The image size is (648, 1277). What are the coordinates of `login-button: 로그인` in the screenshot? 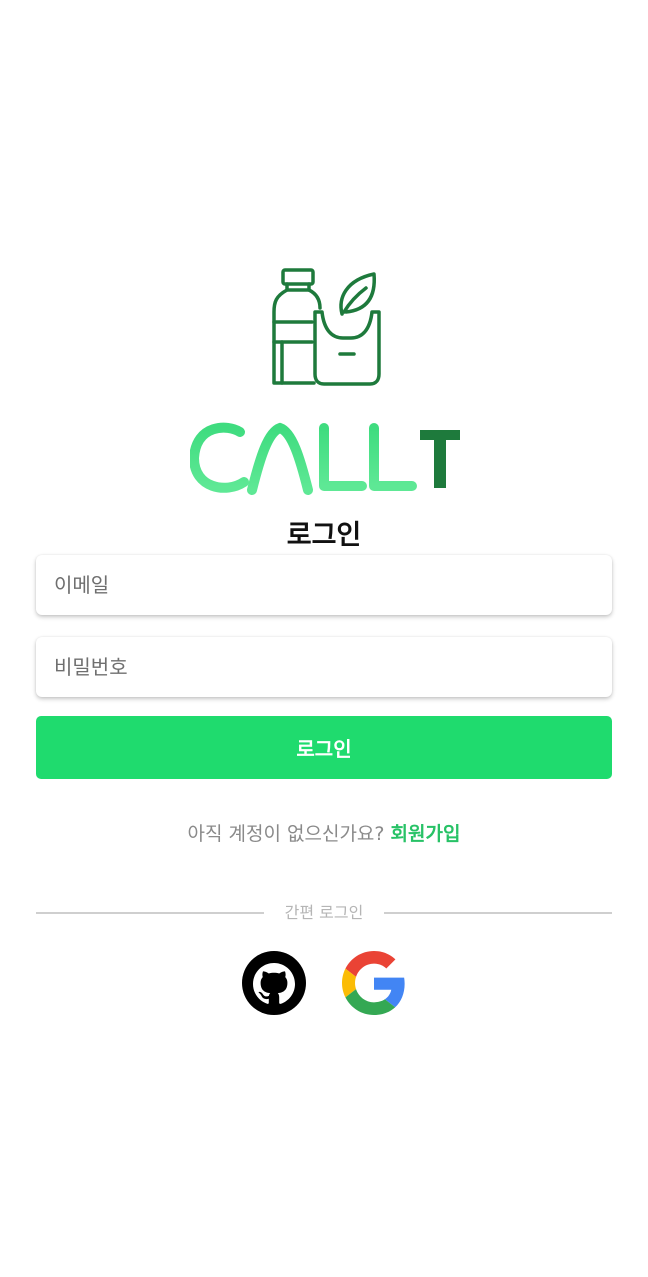 It's located at (324, 747).